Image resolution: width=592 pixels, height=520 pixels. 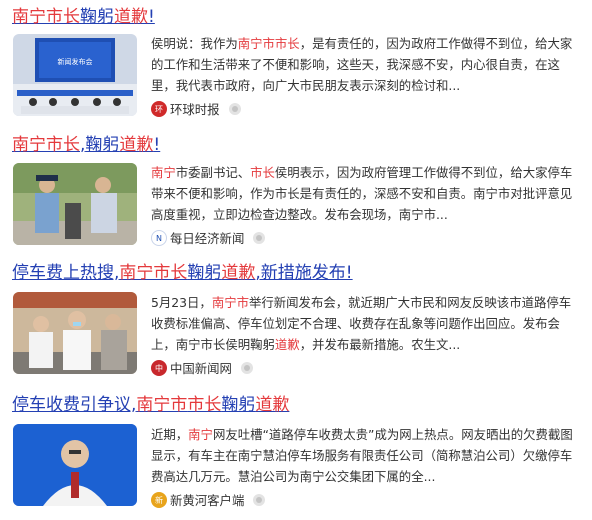 What do you see at coordinates (262, 172) in the screenshot?
I see `snippet-keyword: 市长` at bounding box center [262, 172].